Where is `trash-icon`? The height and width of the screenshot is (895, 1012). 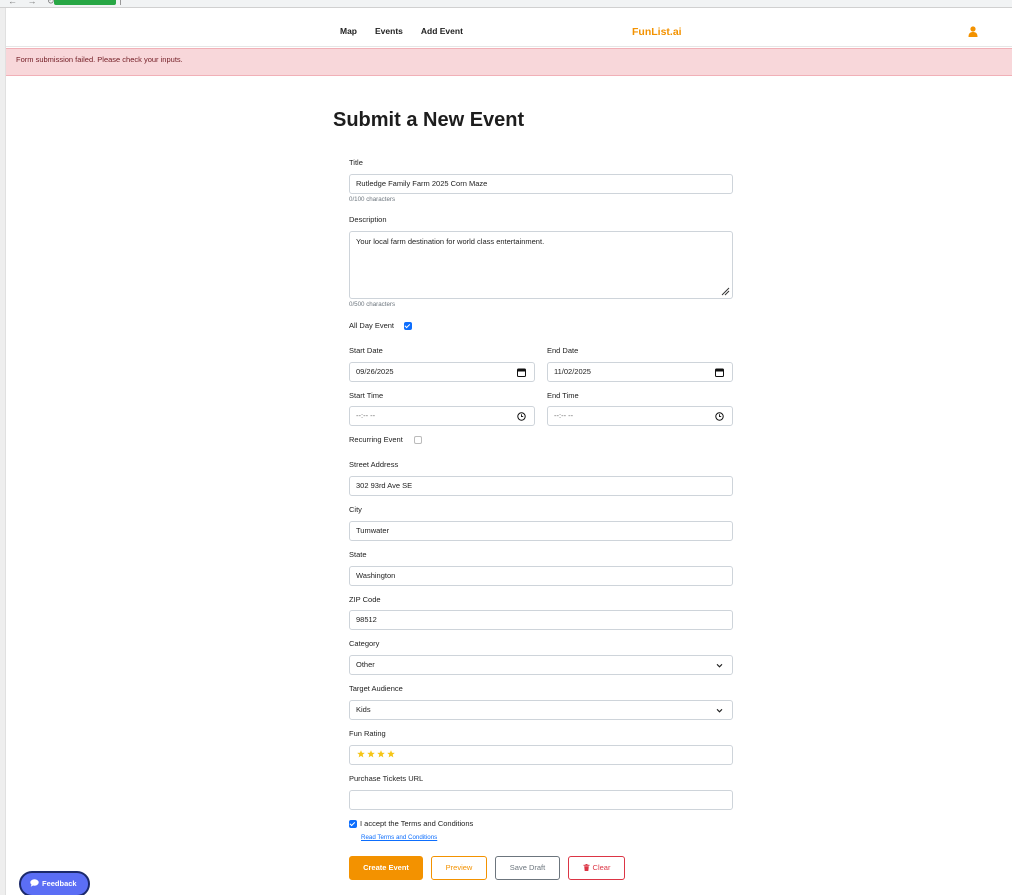
trash-icon is located at coordinates (586, 867).